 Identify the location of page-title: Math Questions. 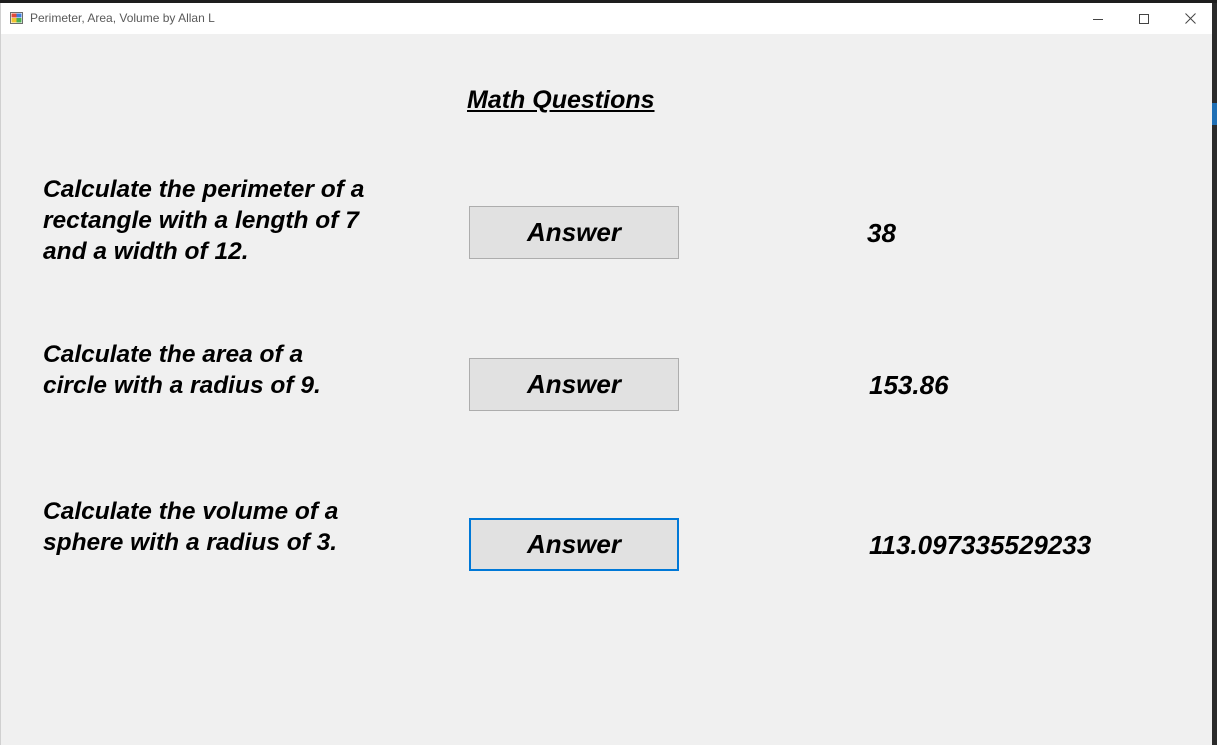
(561, 100).